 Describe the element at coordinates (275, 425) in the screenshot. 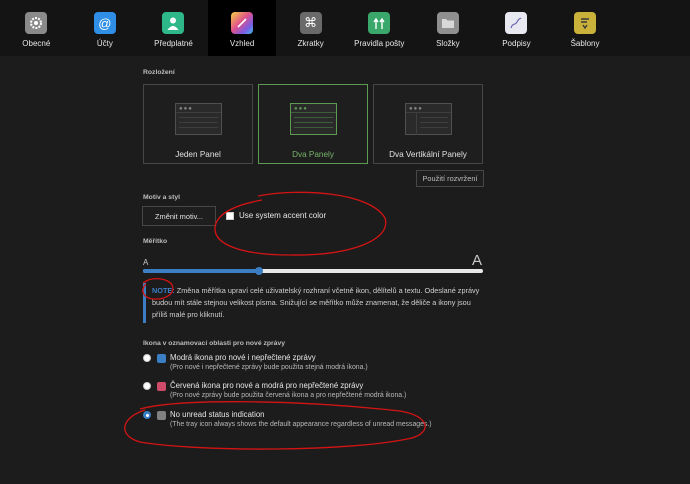

I see `annotation-circle-tray` at that location.